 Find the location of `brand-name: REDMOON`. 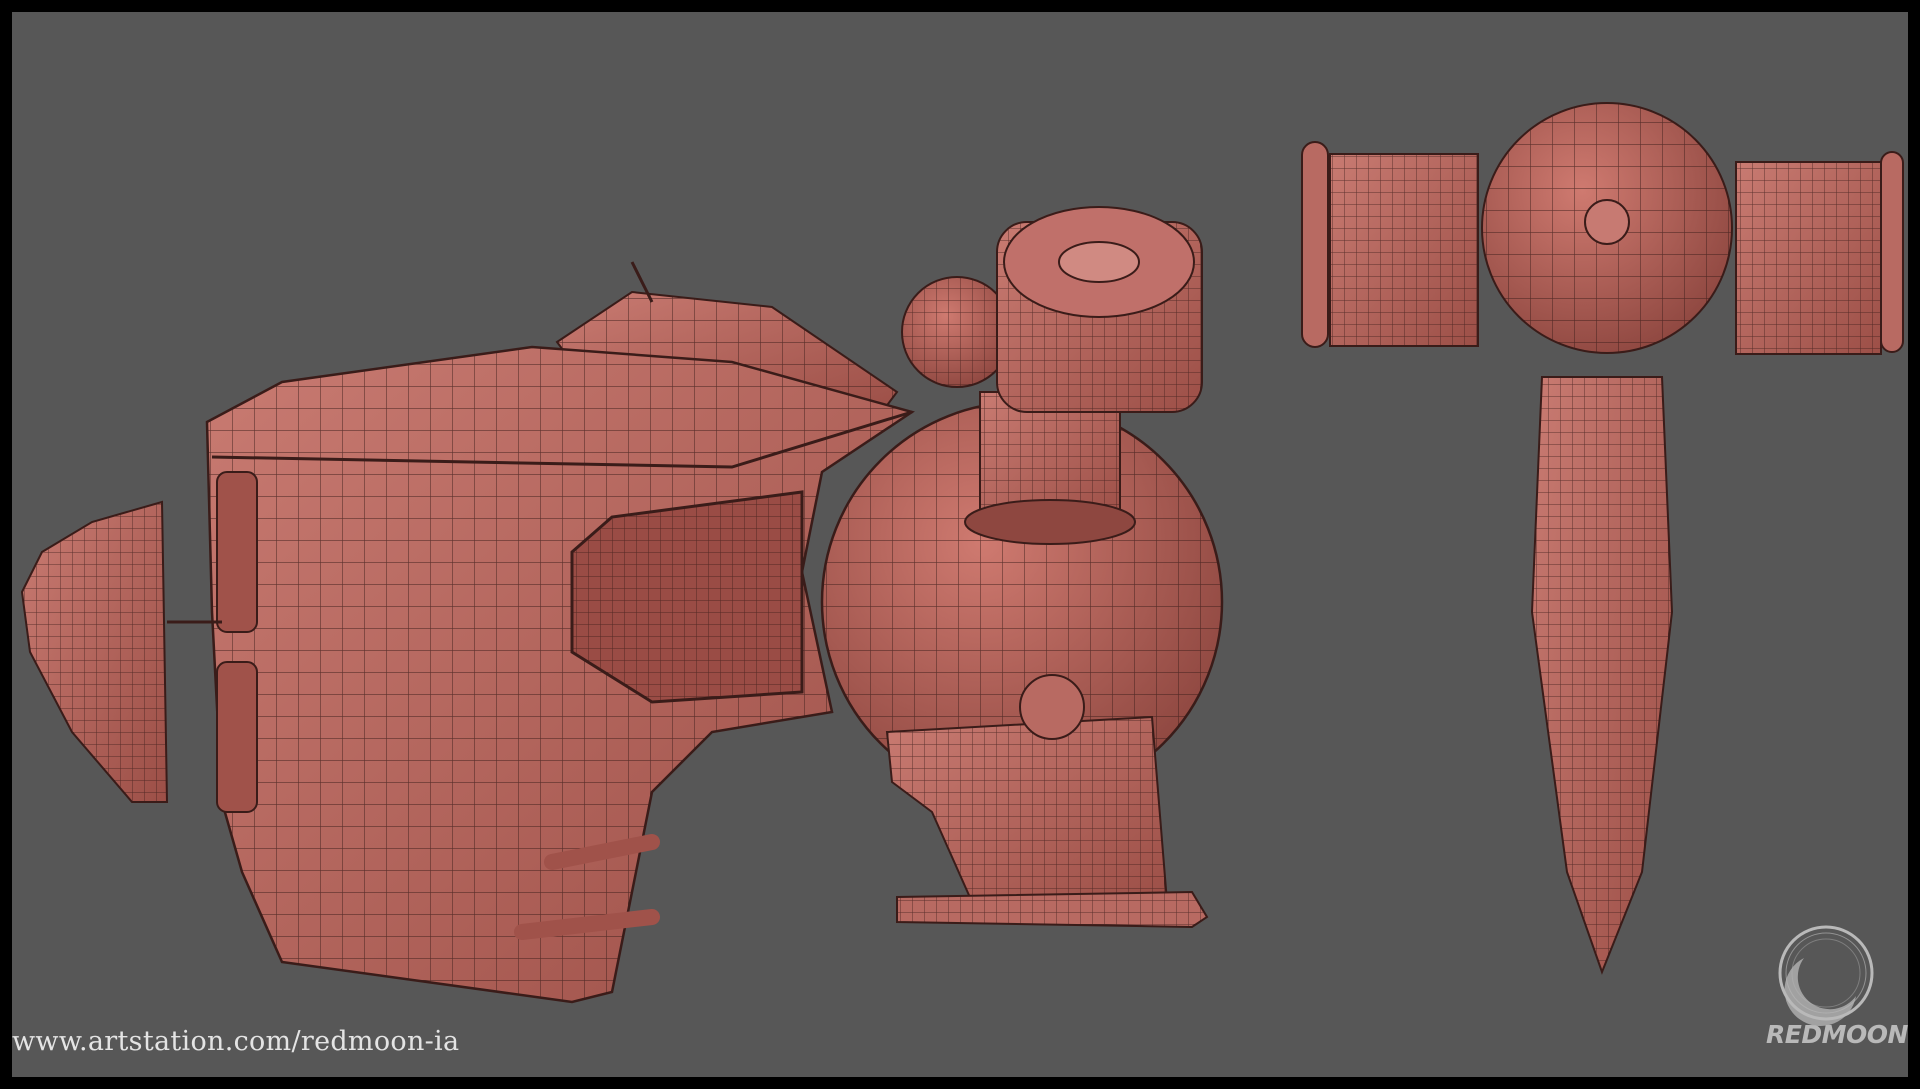

brand-name: REDMOON is located at coordinates (1837, 1034).